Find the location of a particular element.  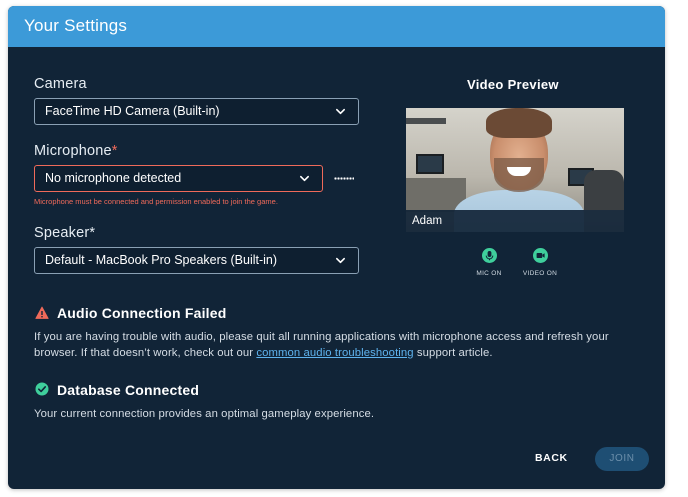

mic-toggle-label: MIC ON is located at coordinates (489, 273).